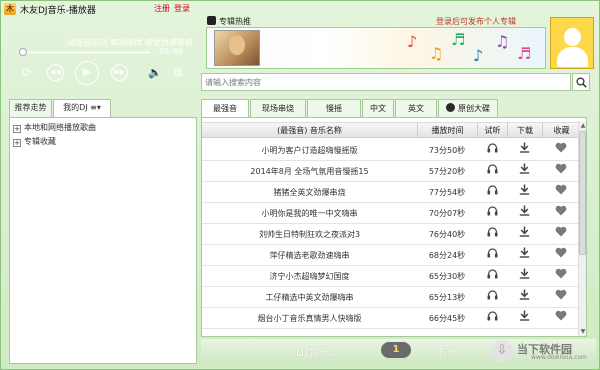 The width and height of the screenshot is (600, 370). Describe the element at coordinates (82, 108) in the screenshot. I see `tab-my-dj: 我的DJ ≡▾` at that location.